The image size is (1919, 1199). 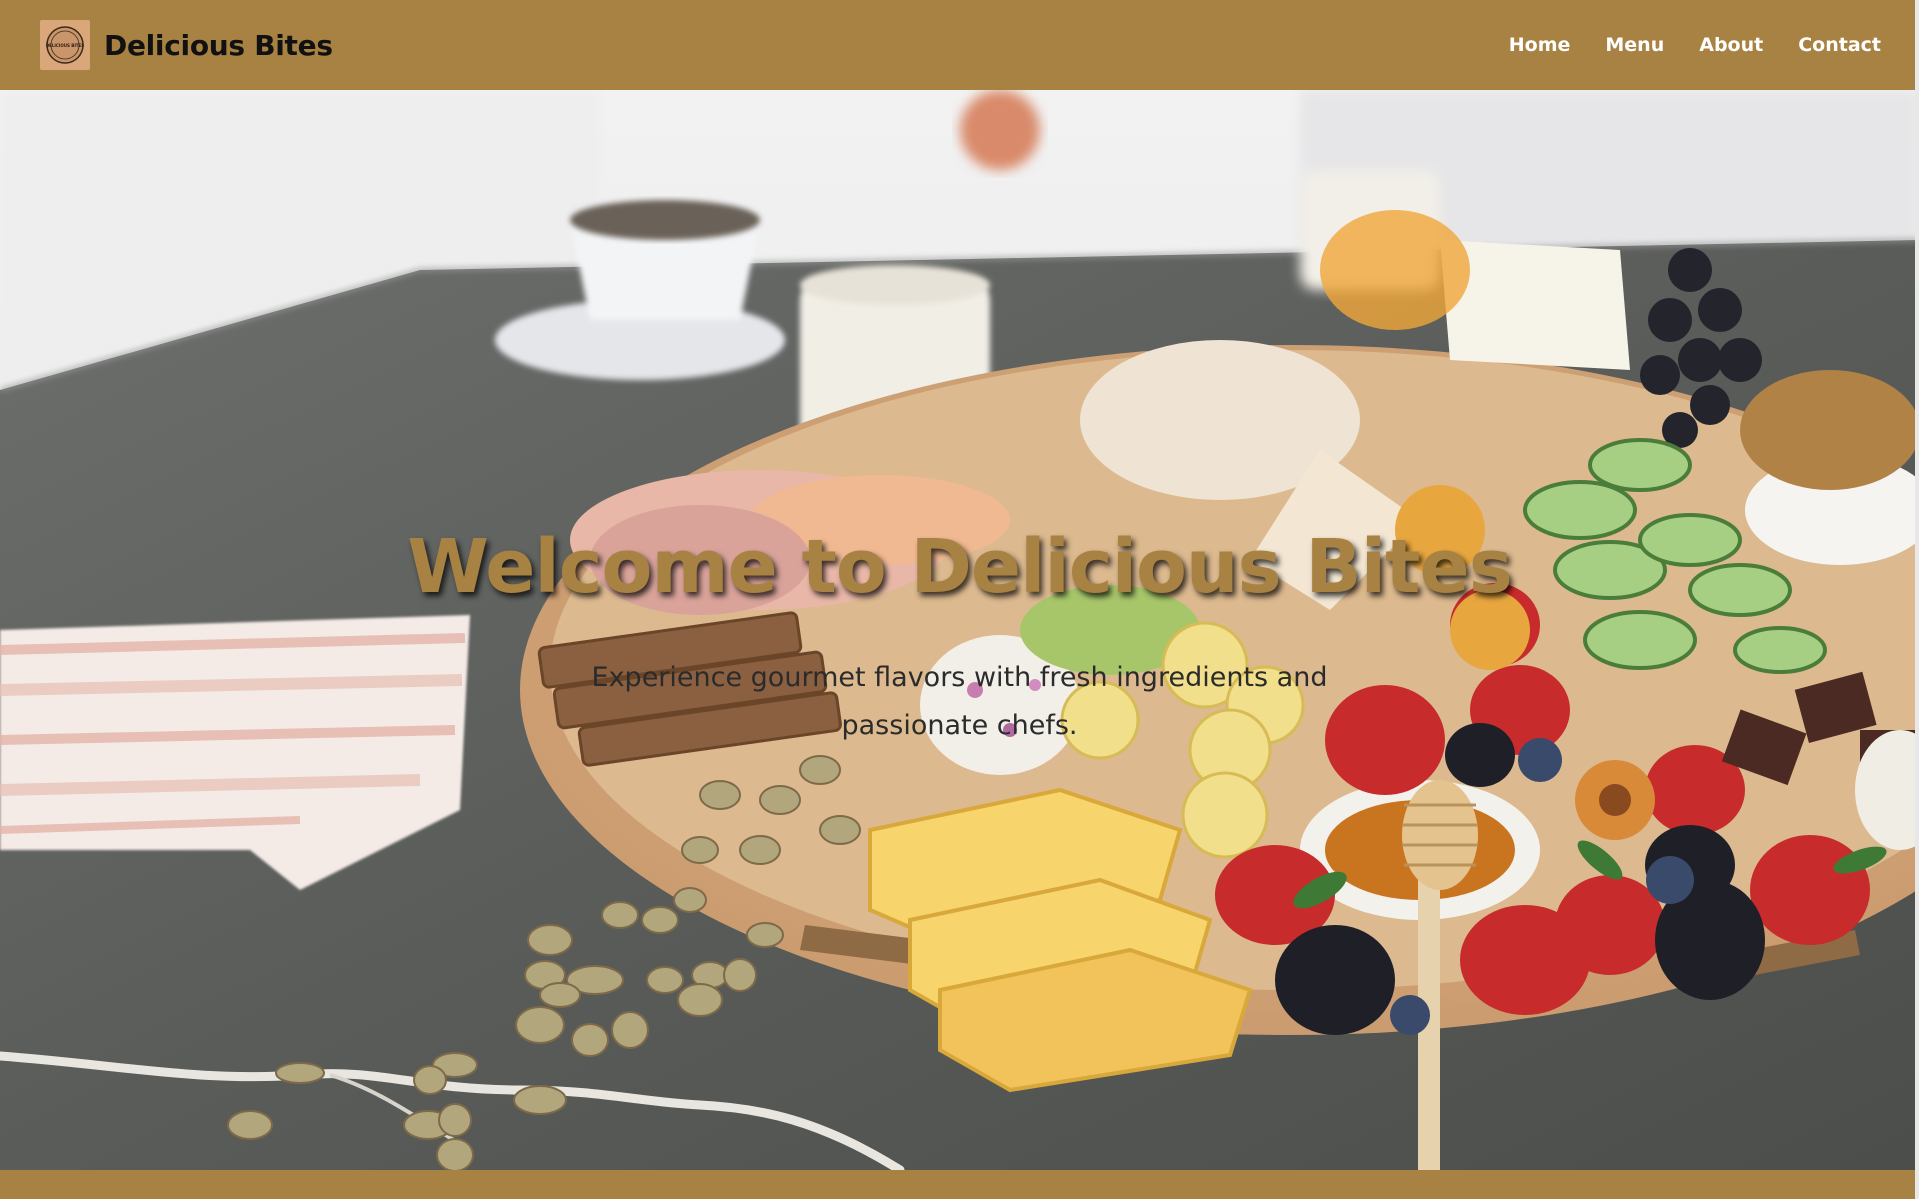 I want to click on logo-badge-icon: DELICIOUS BITES, so click(x=65, y=45).